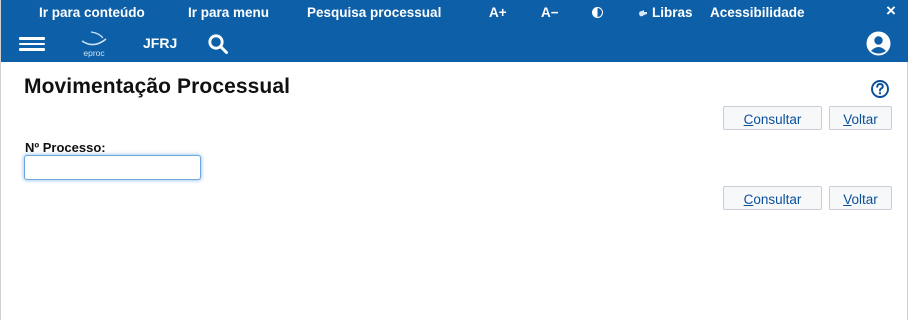 The width and height of the screenshot is (908, 320). What do you see at coordinates (218, 44) in the screenshot?
I see `search-icon` at bounding box center [218, 44].